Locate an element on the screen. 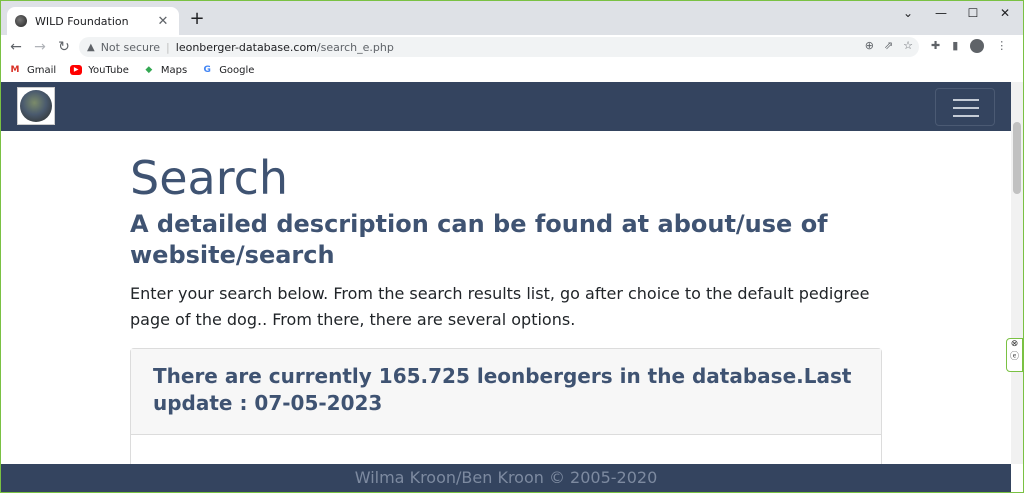 The image size is (1024, 493). maximize-button: ☐ is located at coordinates (973, 13).